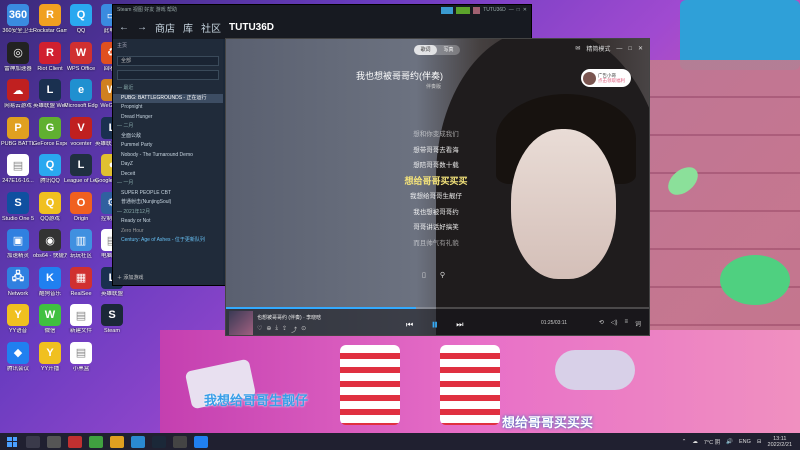 The width and height of the screenshot is (800, 450). What do you see at coordinates (81, 169) in the screenshot?
I see `desktop-icon: L League of Legends` at bounding box center [81, 169].